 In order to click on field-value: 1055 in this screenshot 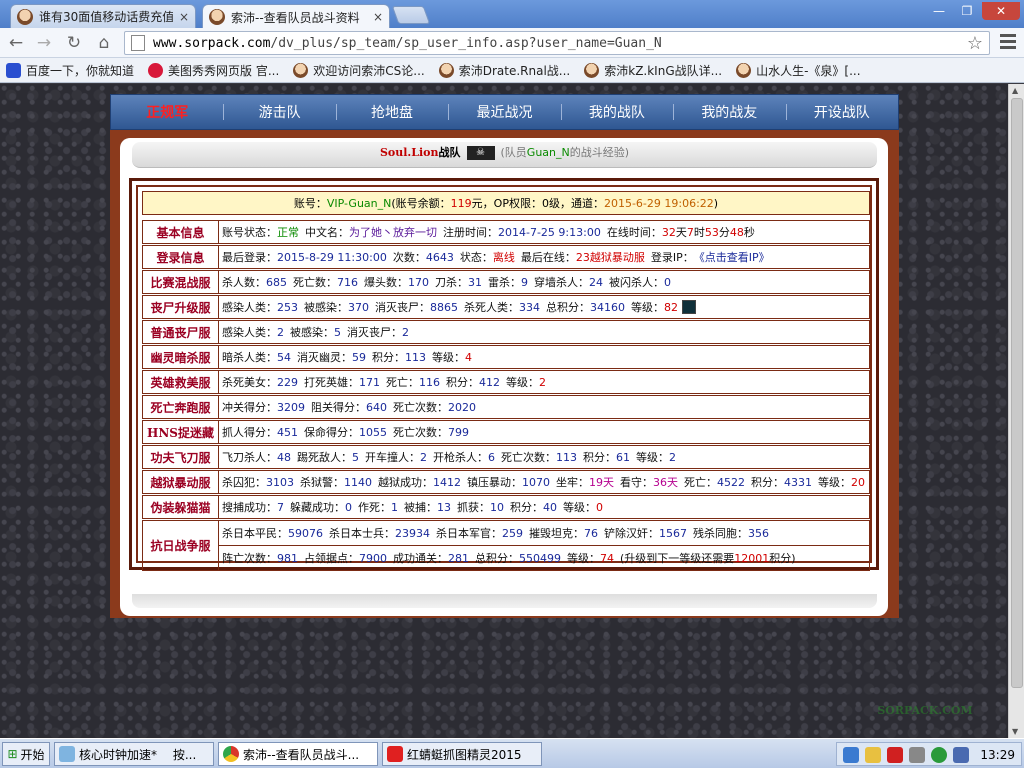, I will do `click(373, 432)`.